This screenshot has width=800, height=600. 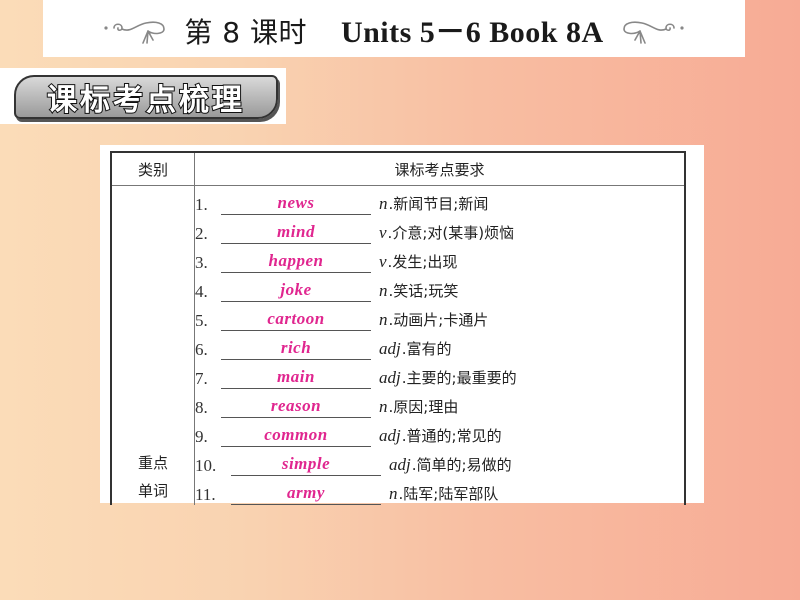 What do you see at coordinates (454, 436) in the screenshot?
I see `meaning: 普通的;常见的` at bounding box center [454, 436].